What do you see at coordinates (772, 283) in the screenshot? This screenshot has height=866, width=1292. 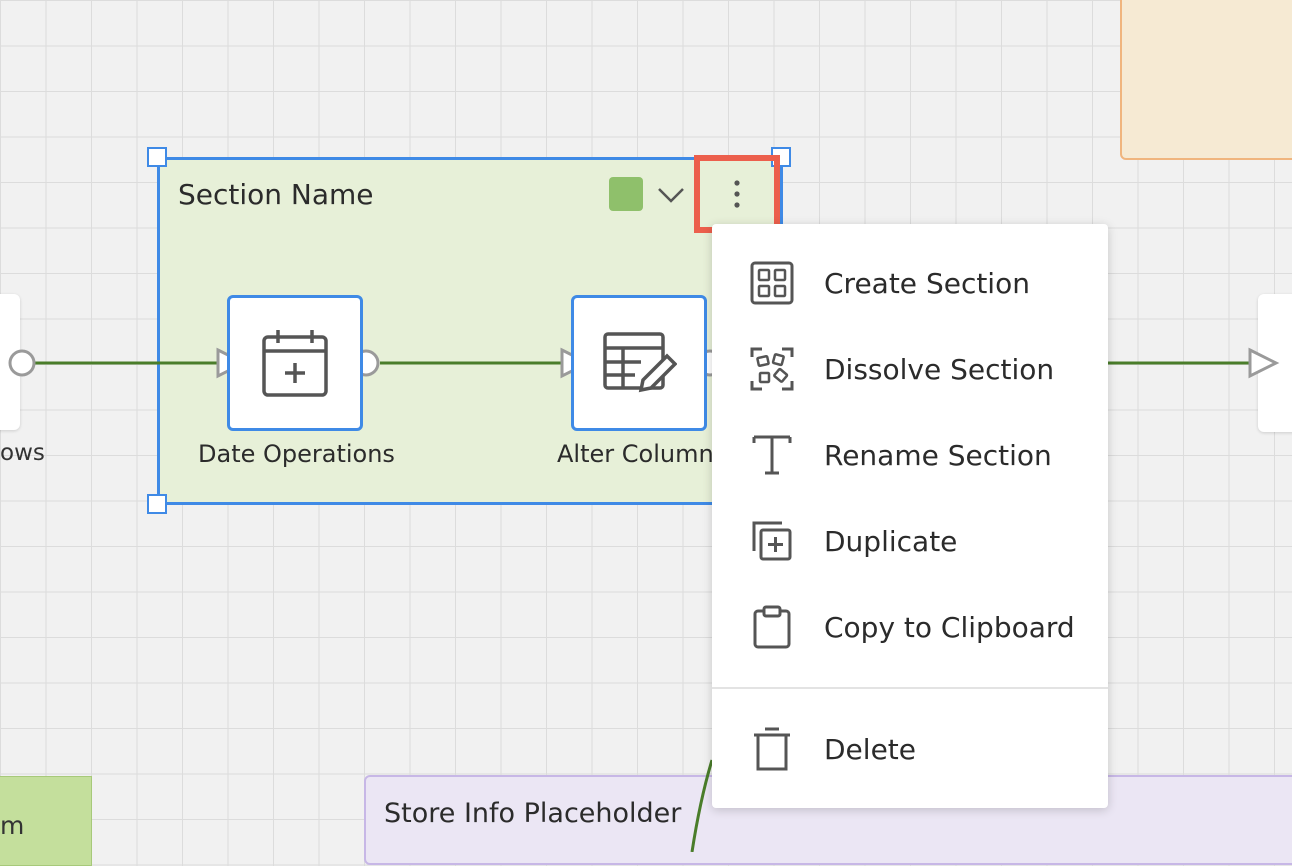 I see `create-section-icon` at bounding box center [772, 283].